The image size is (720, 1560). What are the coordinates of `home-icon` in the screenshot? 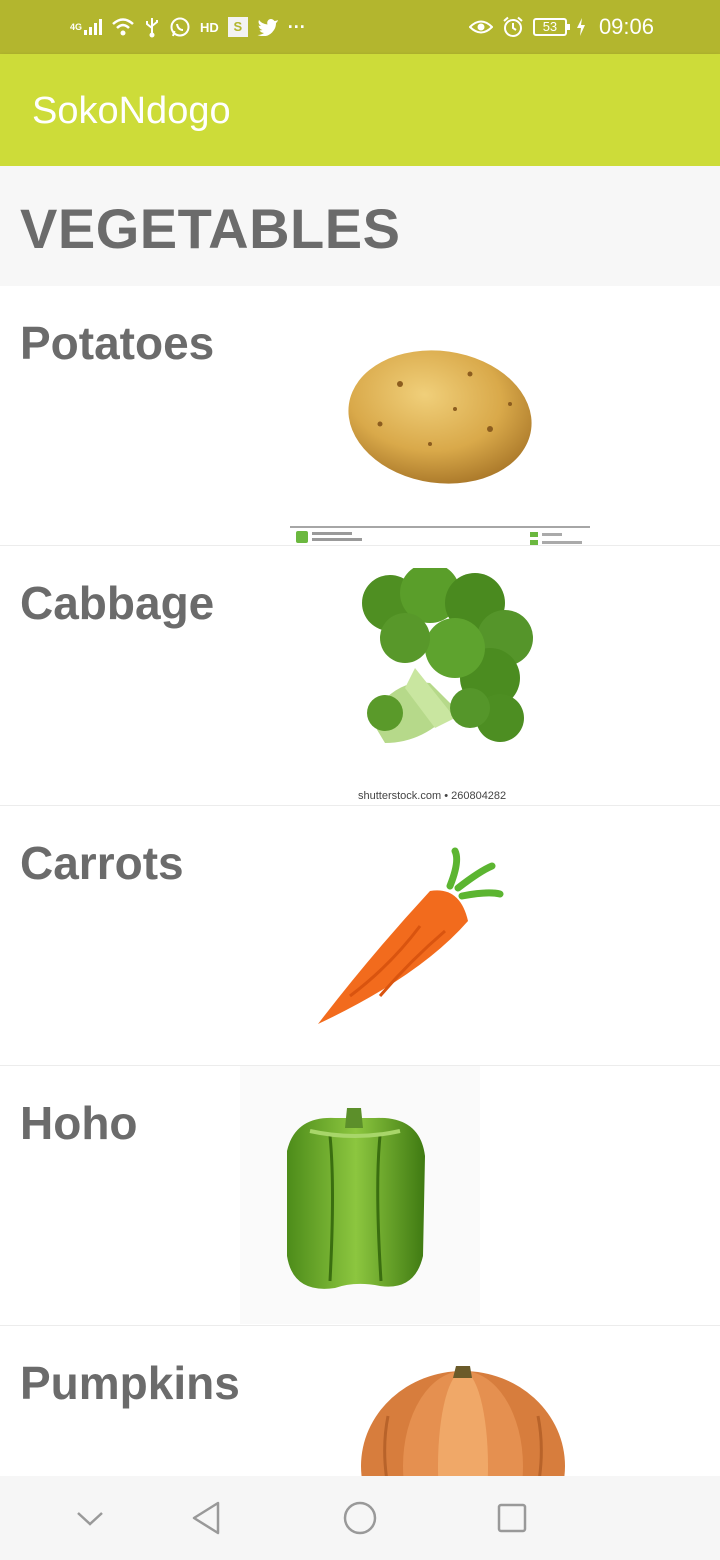 It's located at (360, 1518).